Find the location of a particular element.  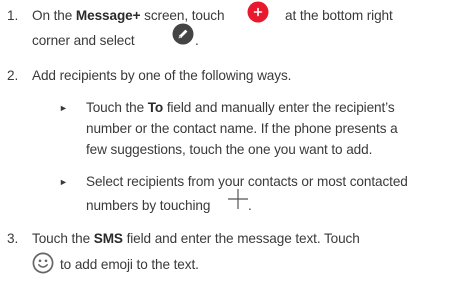

step-number: 1. is located at coordinates (13, 15).